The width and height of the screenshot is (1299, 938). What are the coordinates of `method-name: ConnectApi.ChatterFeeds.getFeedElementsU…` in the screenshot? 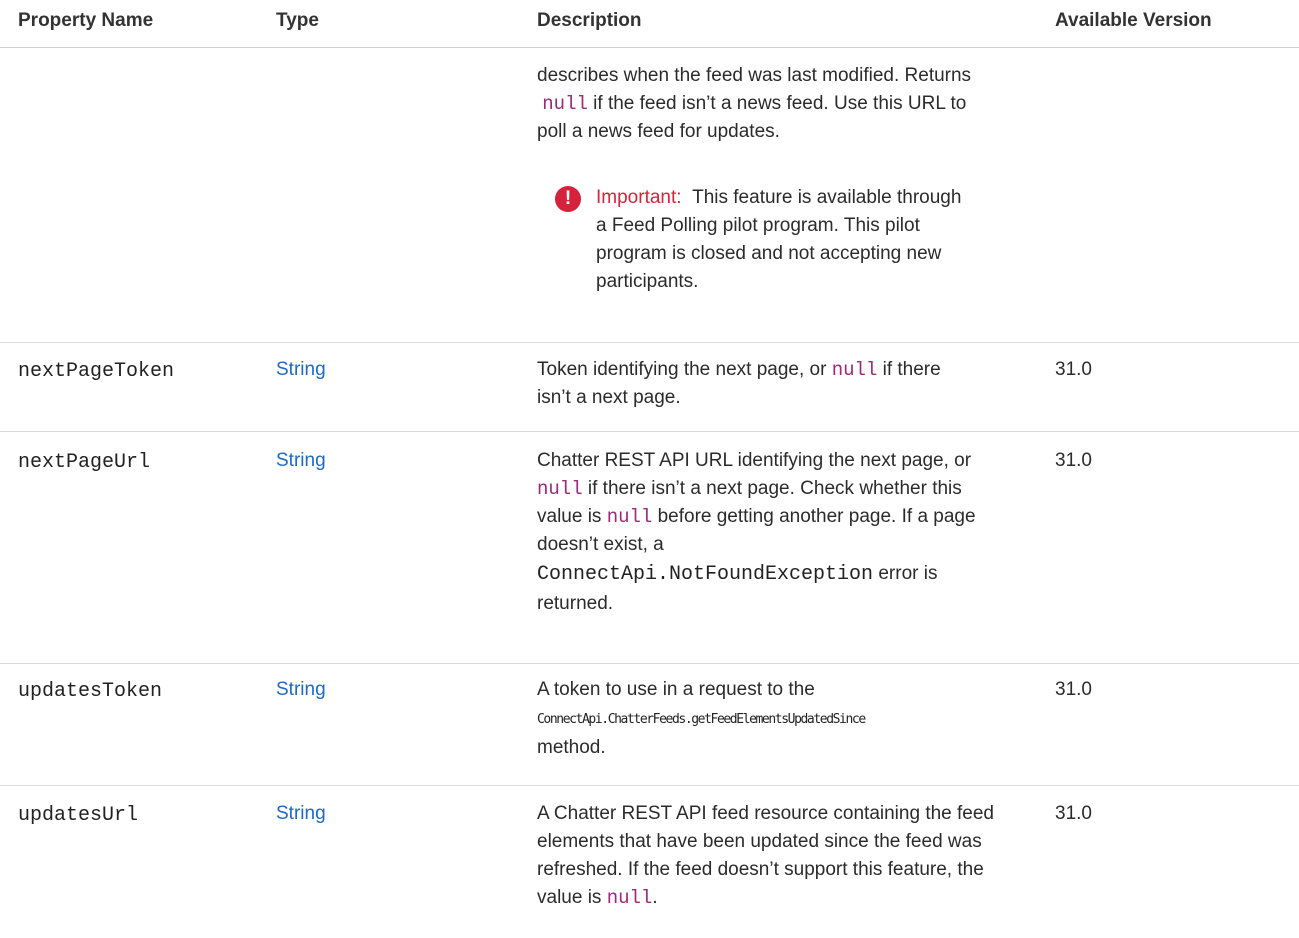 It's located at (701, 719).